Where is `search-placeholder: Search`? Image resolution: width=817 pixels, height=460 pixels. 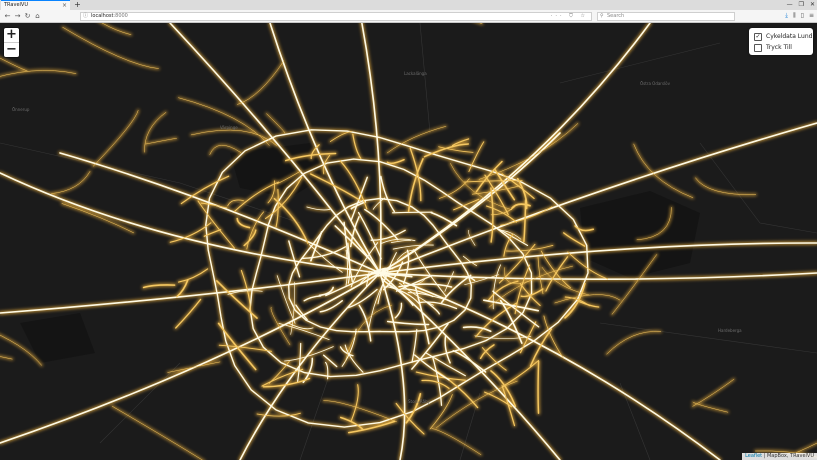 search-placeholder: Search is located at coordinates (616, 16).